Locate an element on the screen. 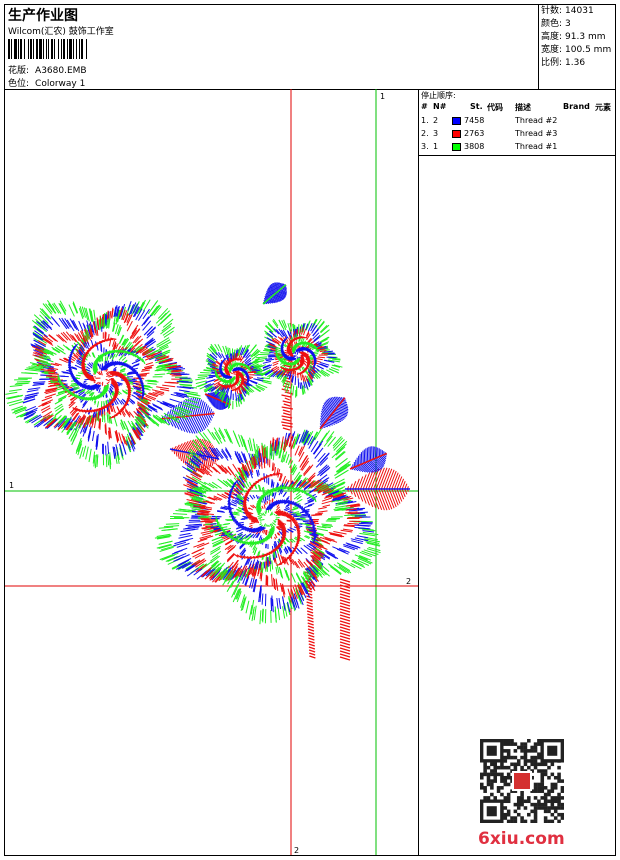 The height and width of the screenshot is (860, 620). row-desc: Thread #1 is located at coordinates (536, 146).